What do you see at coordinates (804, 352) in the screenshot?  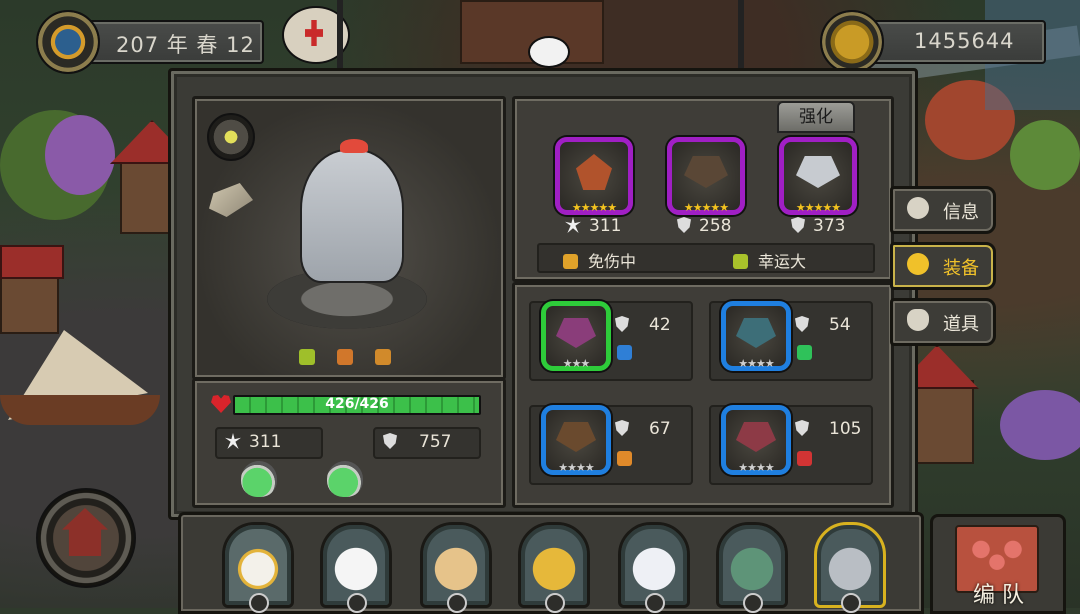 I see `heal-rune-icon` at bounding box center [804, 352].